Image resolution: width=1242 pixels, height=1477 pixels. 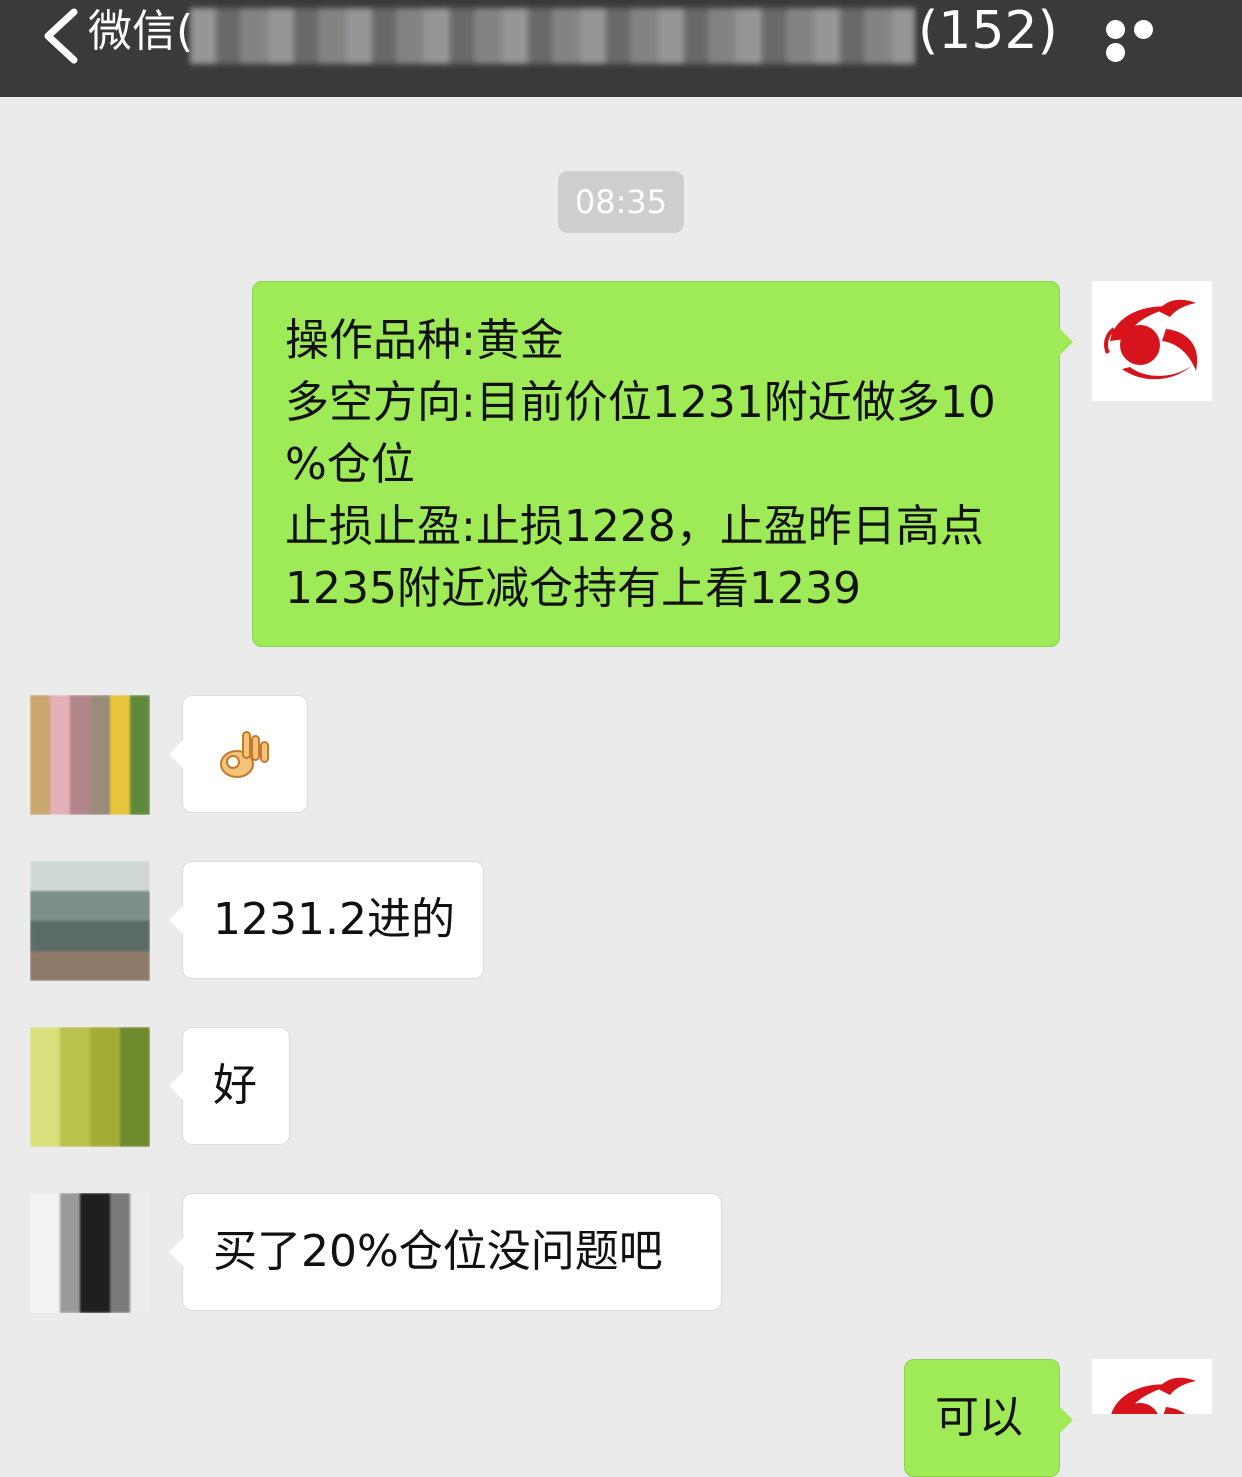 I want to click on message-text: 1231.2进的, so click(x=334, y=919).